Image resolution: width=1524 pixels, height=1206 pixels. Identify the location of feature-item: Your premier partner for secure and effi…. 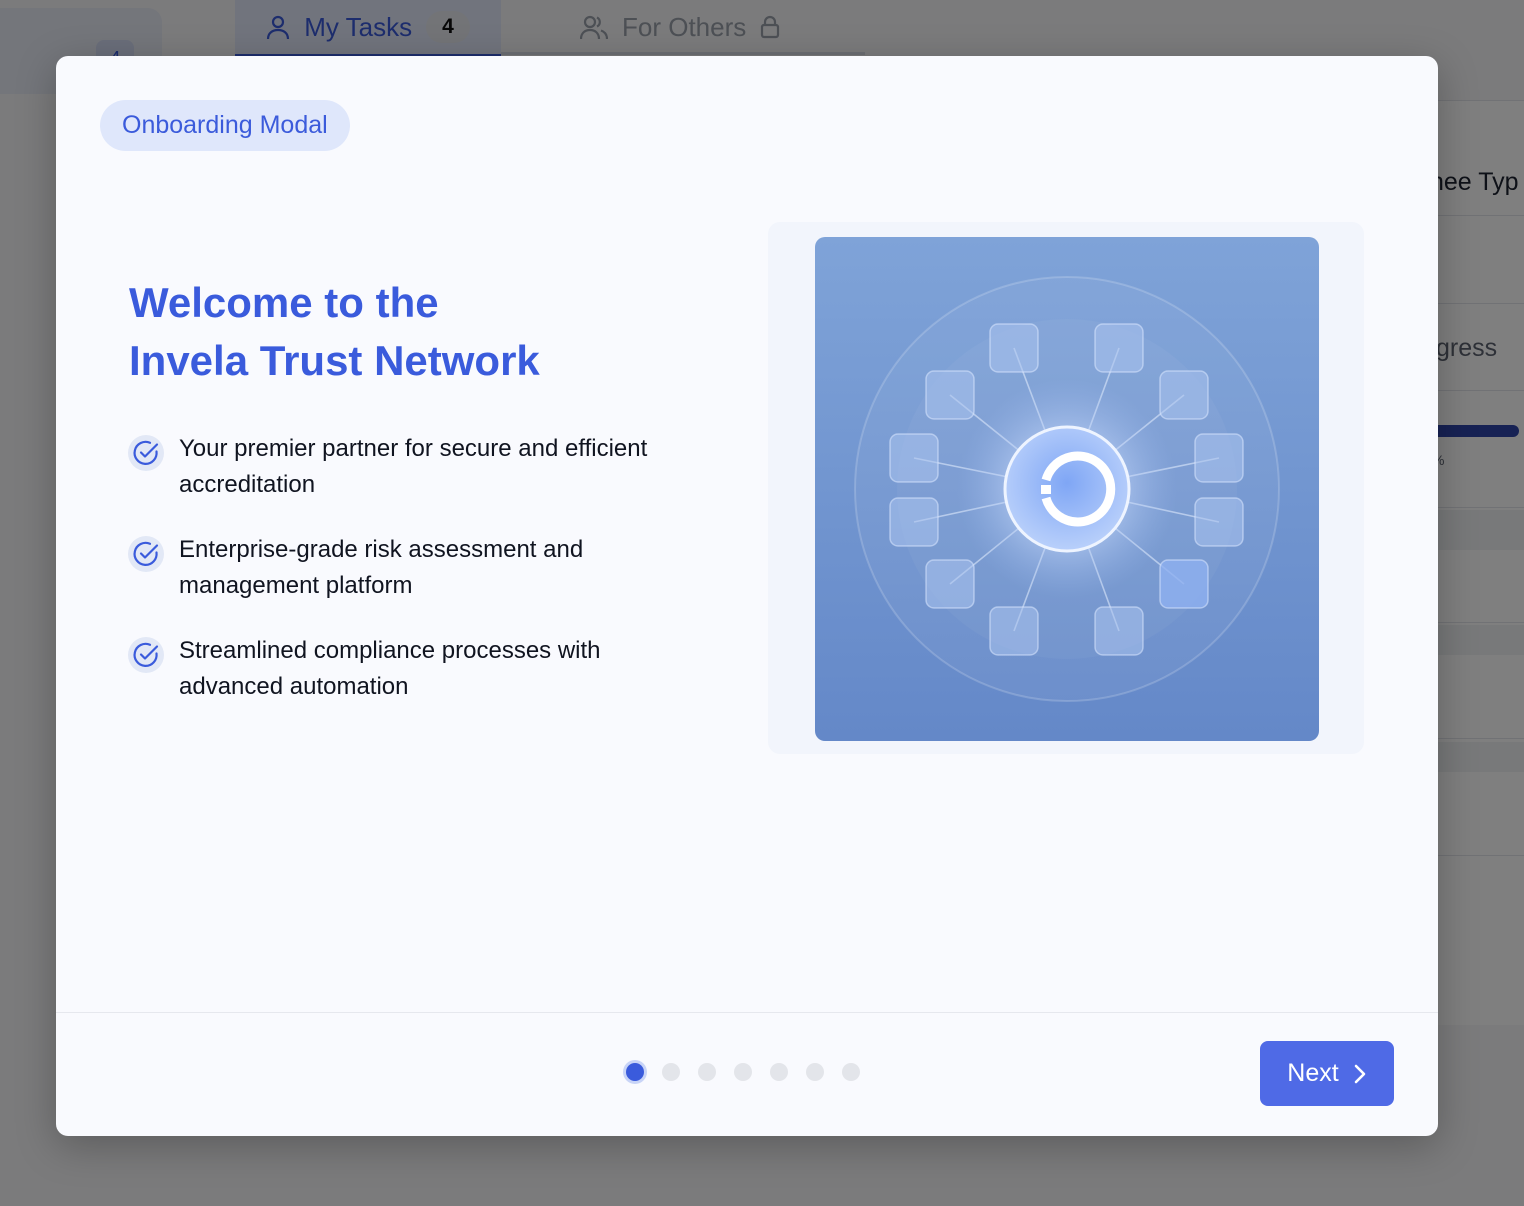
(428, 467).